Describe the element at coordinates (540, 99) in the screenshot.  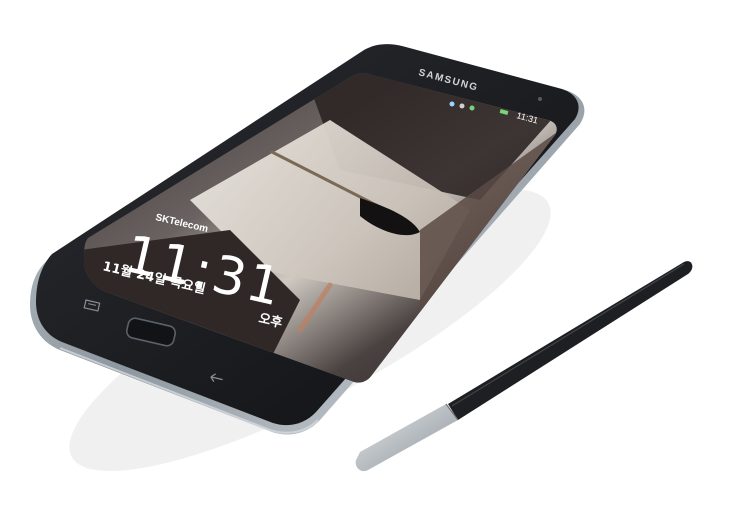
I see `front-camera` at that location.